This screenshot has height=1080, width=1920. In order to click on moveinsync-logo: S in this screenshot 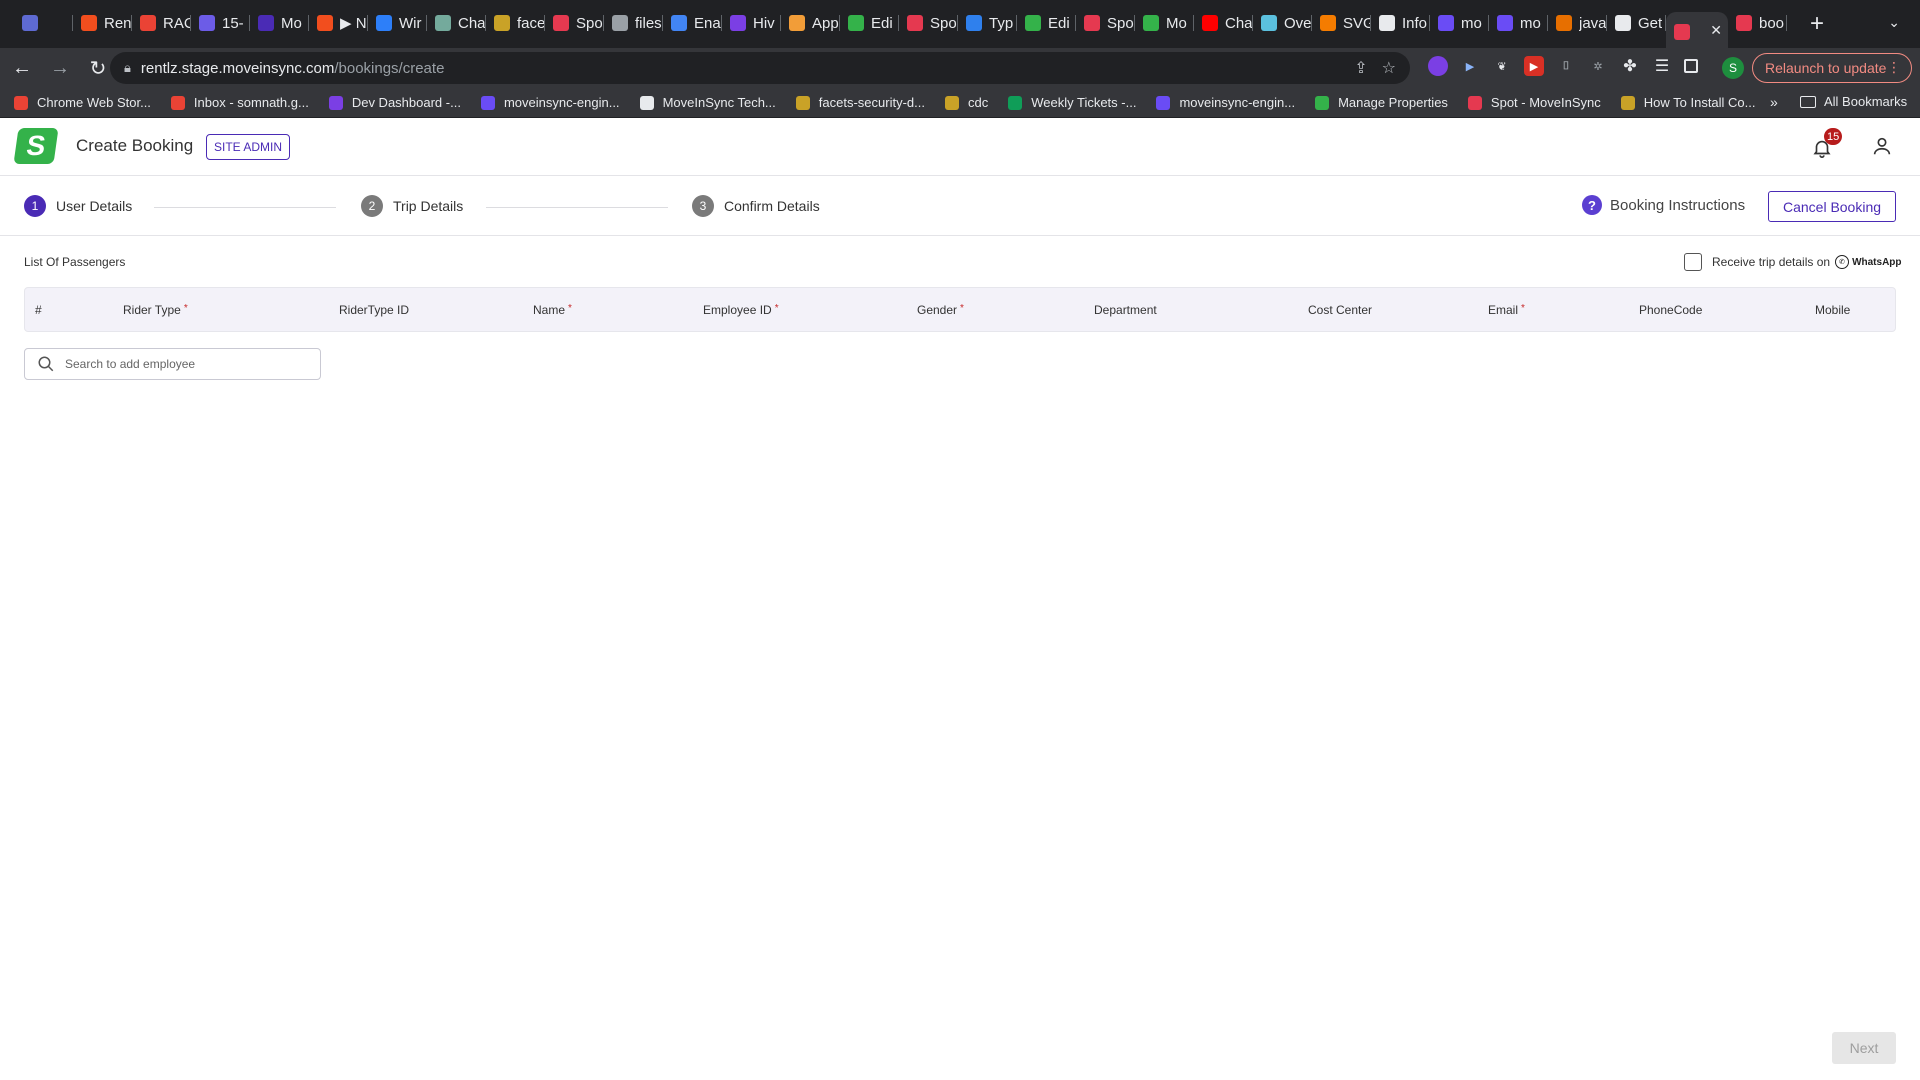, I will do `click(36, 146)`.